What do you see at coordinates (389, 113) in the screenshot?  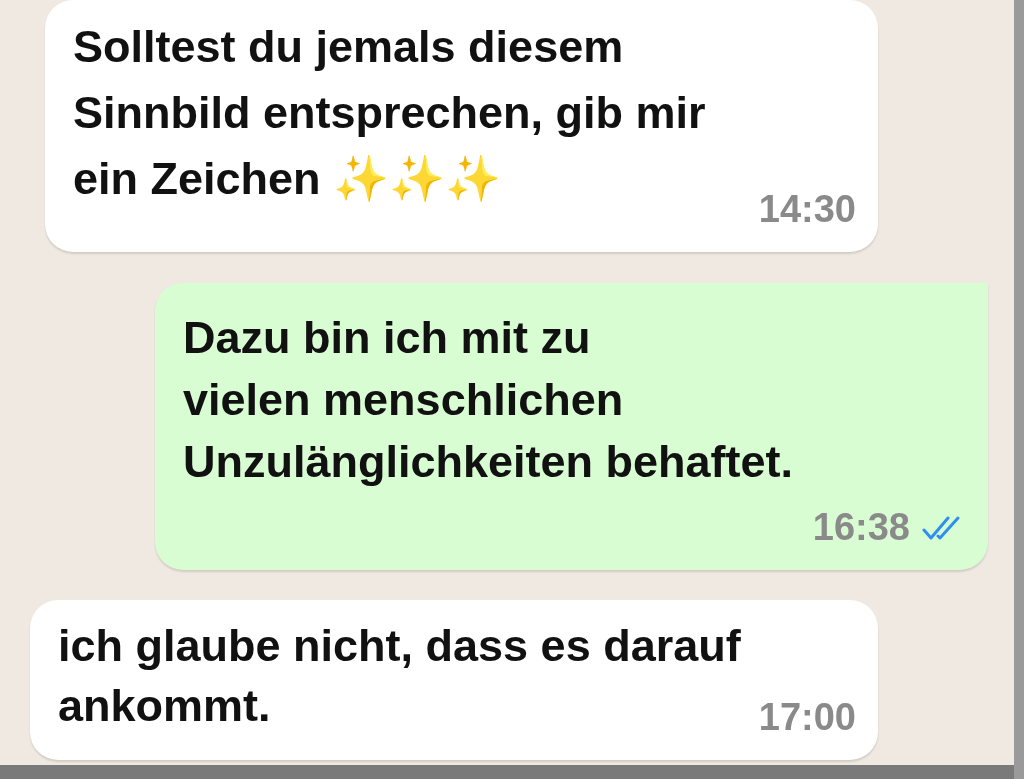 I see `message-text: Solltest du jemals diesem Sinnbild entsprechen, gib mir ein Zeichen ✨✨✨` at bounding box center [389, 113].